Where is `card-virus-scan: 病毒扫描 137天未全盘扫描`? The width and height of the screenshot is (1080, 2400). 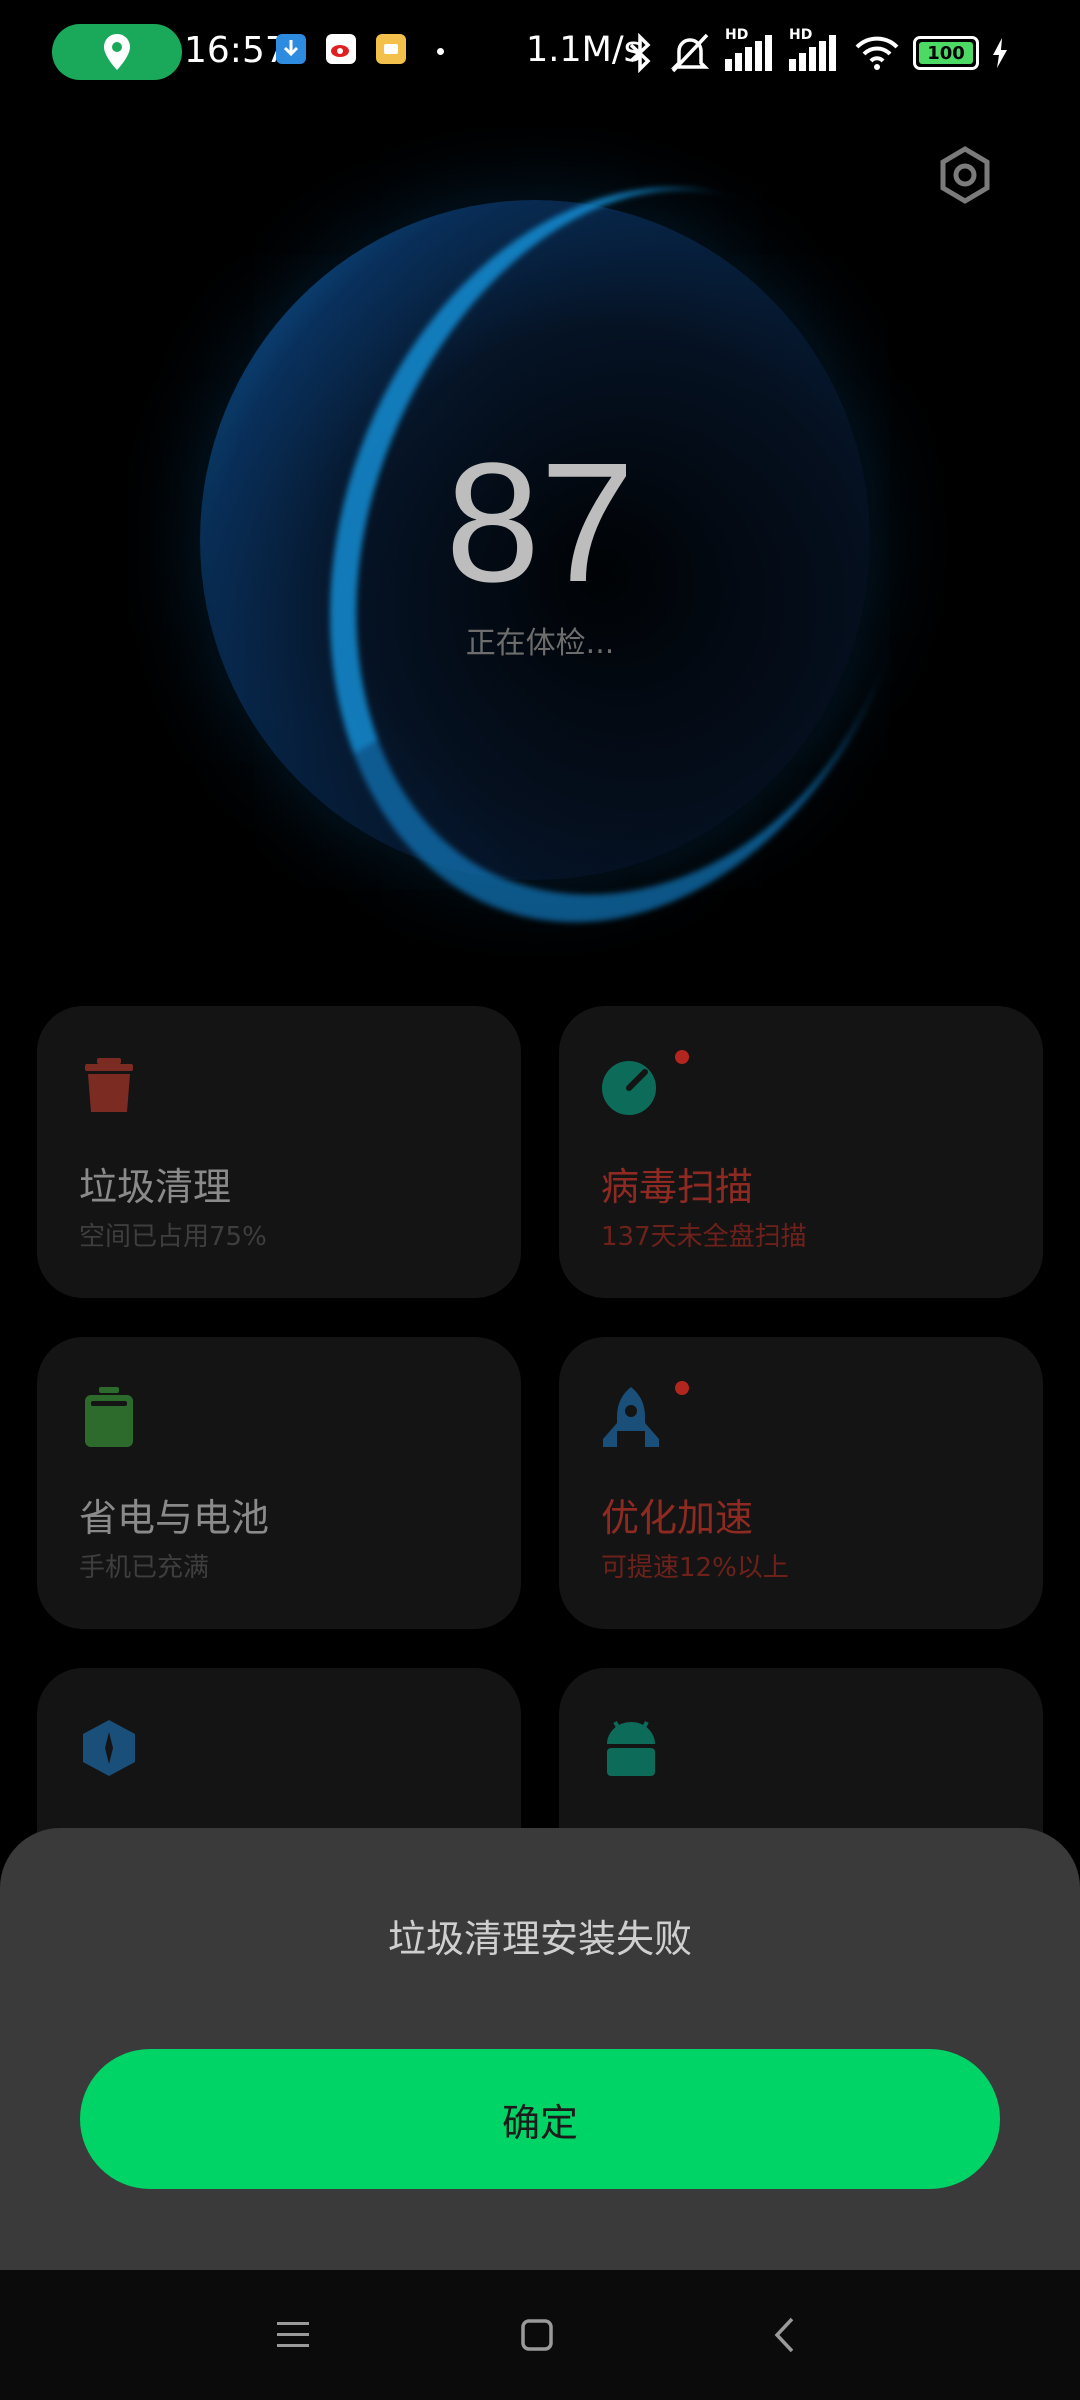 card-virus-scan: 病毒扫描 137天未全盘扫描 is located at coordinates (801, 1152).